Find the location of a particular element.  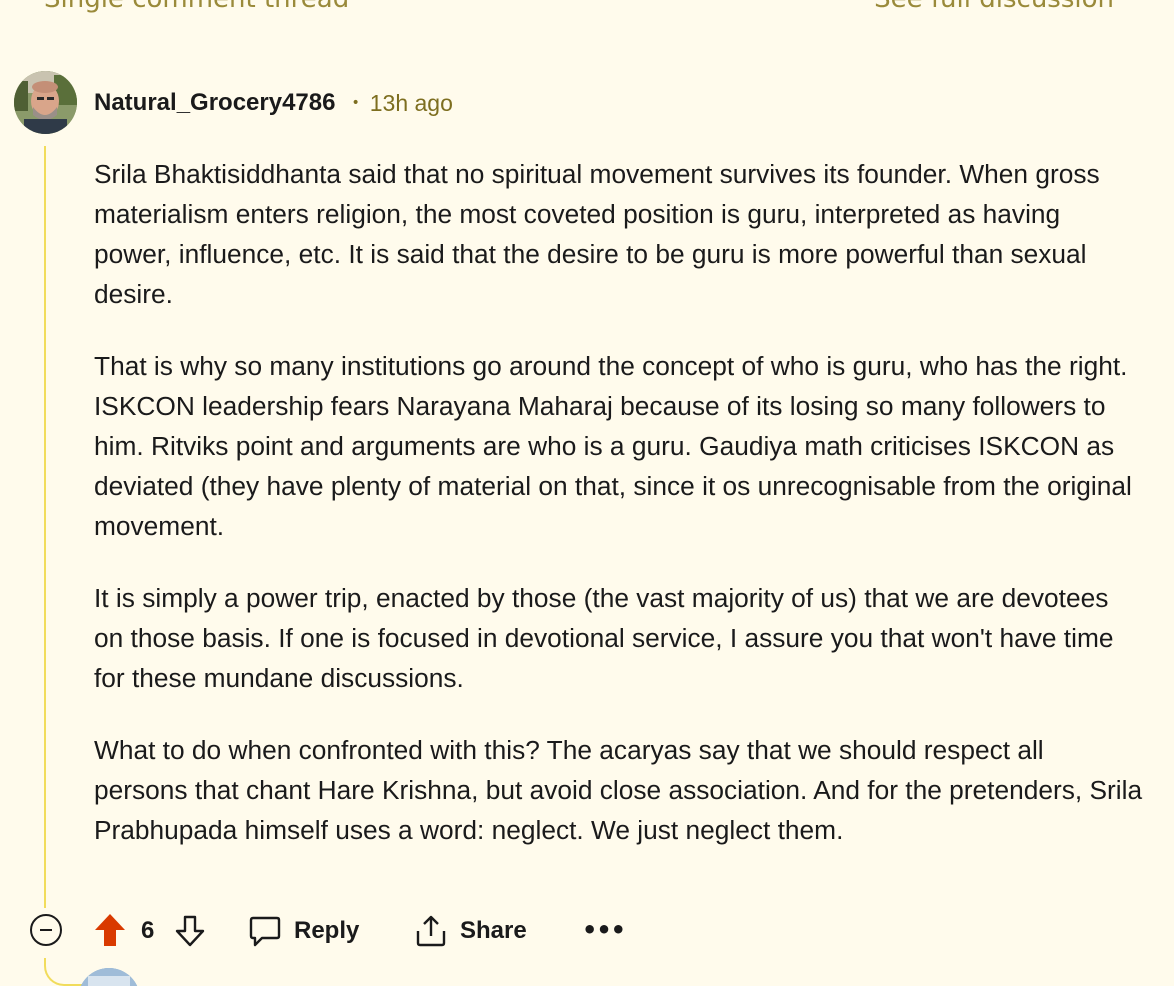

reply-button: Reply is located at coordinates (303, 931).